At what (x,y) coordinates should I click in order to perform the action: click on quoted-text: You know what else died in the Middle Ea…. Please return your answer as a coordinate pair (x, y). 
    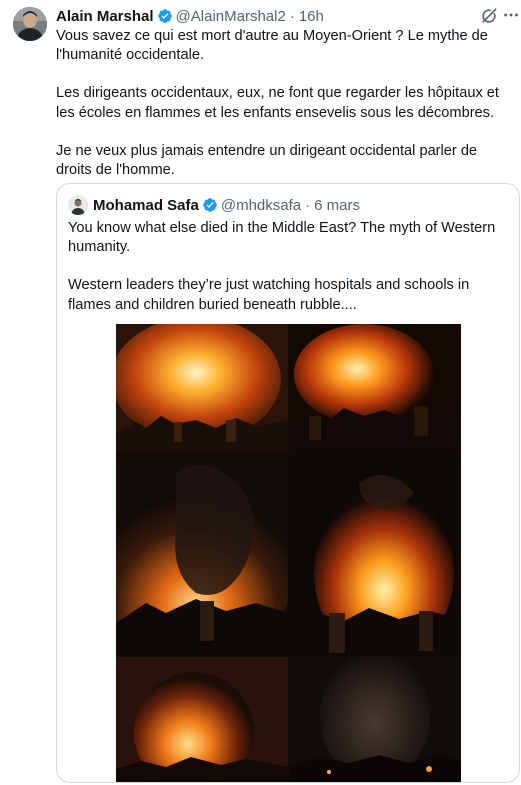
    Looking at the image, I should click on (288, 267).